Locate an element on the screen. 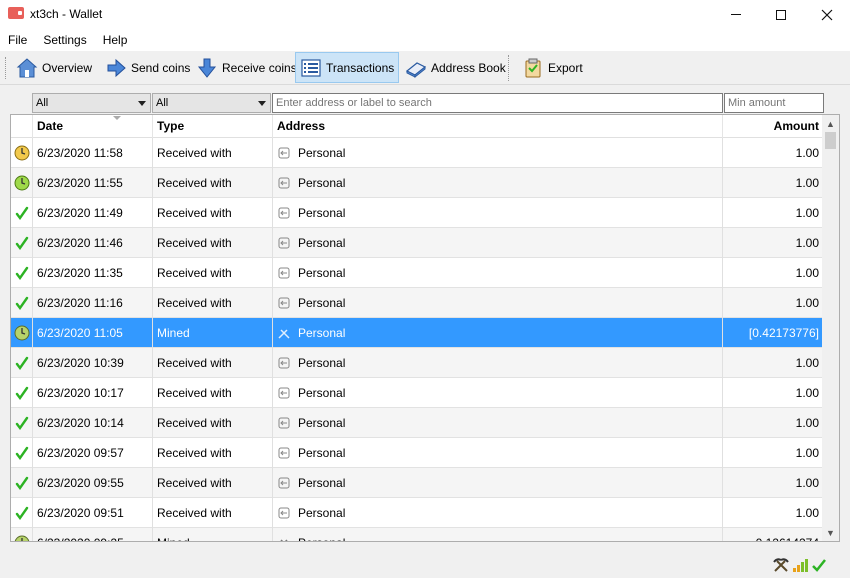 Image resolution: width=850 pixels, height=578 pixels. menu-settings: Settings is located at coordinates (64, 40).